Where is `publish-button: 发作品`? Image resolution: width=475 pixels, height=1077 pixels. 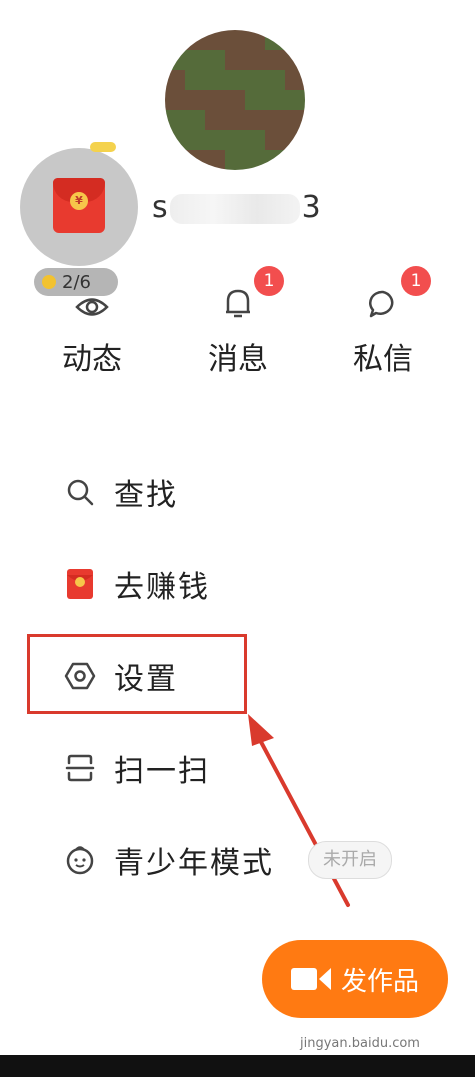 publish-button: 发作品 is located at coordinates (355, 979).